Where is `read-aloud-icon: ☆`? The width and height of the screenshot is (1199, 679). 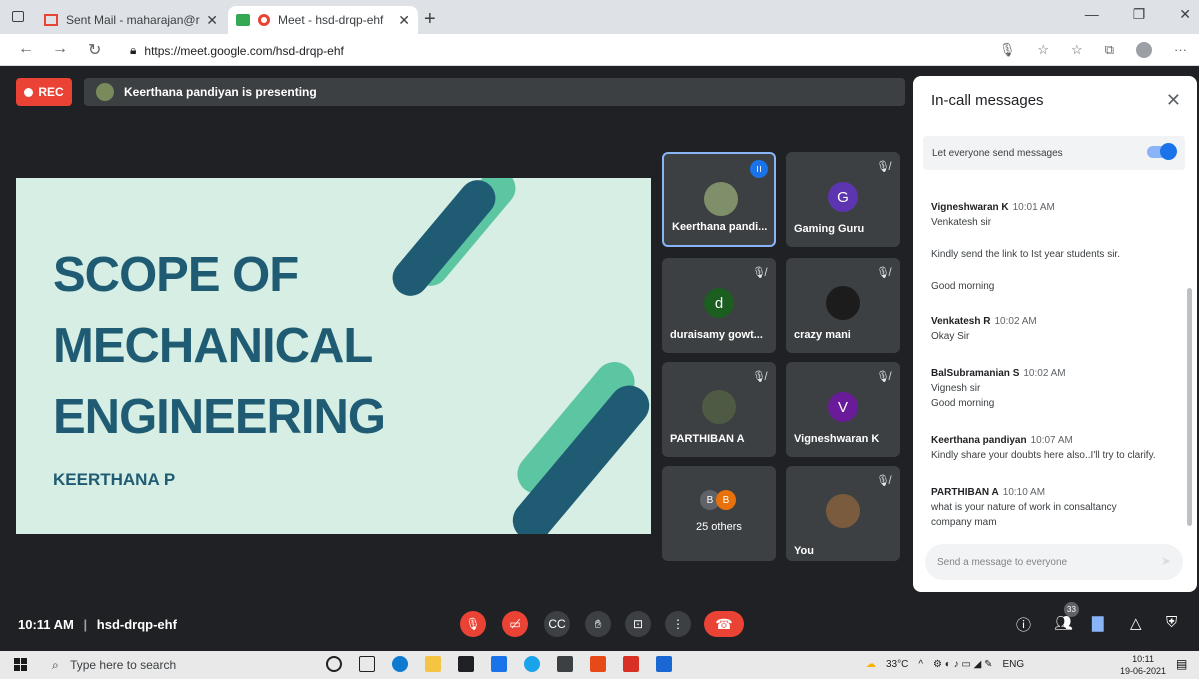 read-aloud-icon: ☆ is located at coordinates (1043, 50).